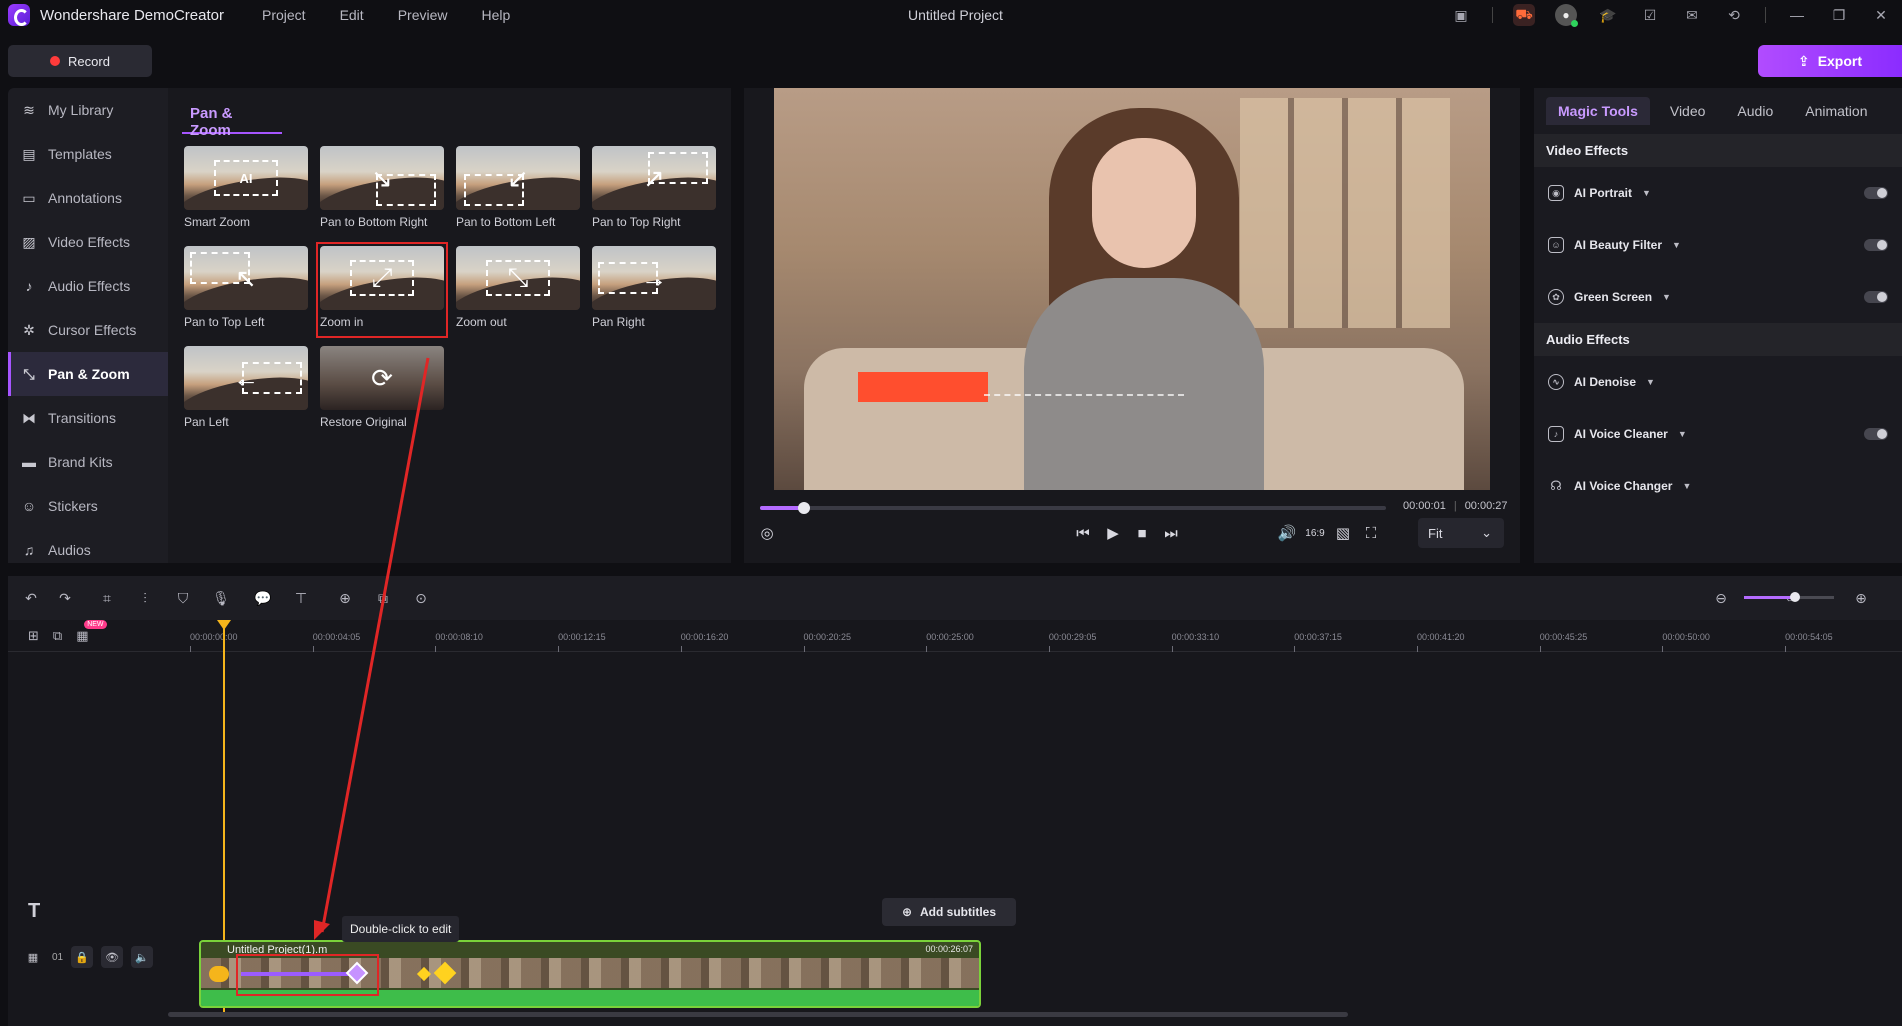 The image size is (1902, 1026). What do you see at coordinates (1371, 533) in the screenshot?
I see `fullscreen-icon: ⛶` at bounding box center [1371, 533].